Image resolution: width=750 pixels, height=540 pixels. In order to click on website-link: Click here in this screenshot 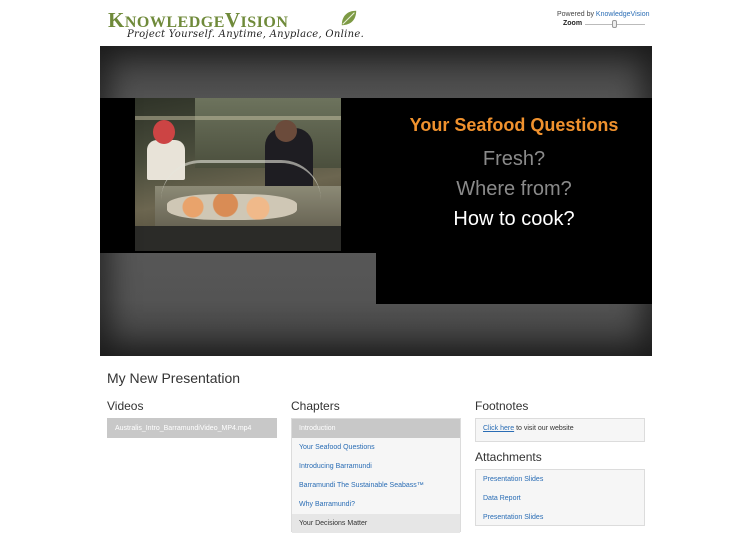, I will do `click(498, 428)`.